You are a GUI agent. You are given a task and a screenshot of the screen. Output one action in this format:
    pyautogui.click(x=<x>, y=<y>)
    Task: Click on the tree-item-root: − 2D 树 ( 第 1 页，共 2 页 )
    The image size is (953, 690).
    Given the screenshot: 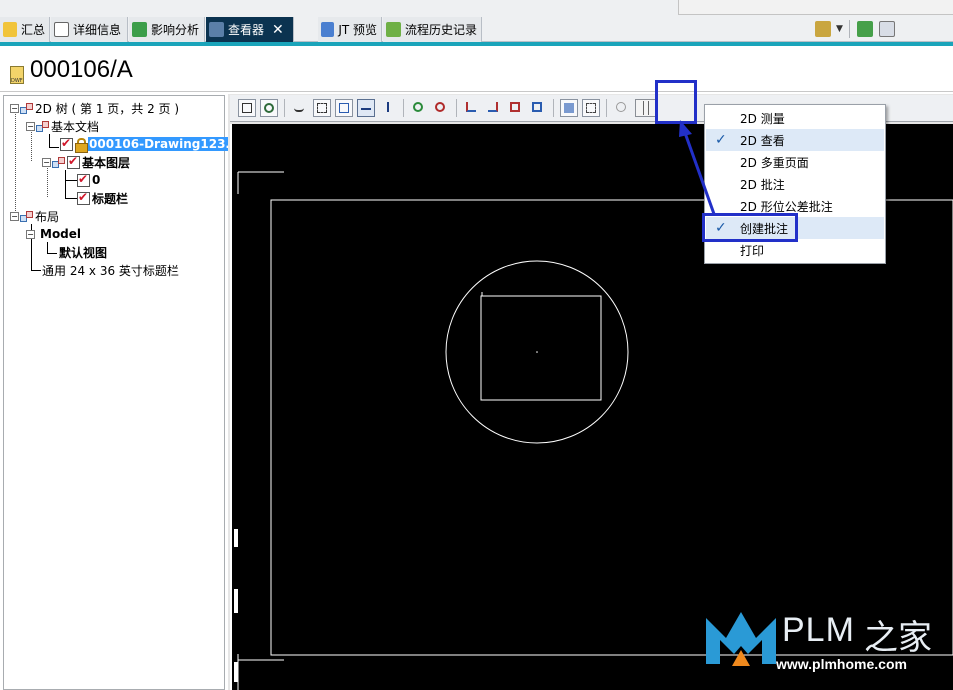 What is the action you would take?
    pyautogui.click(x=94, y=108)
    